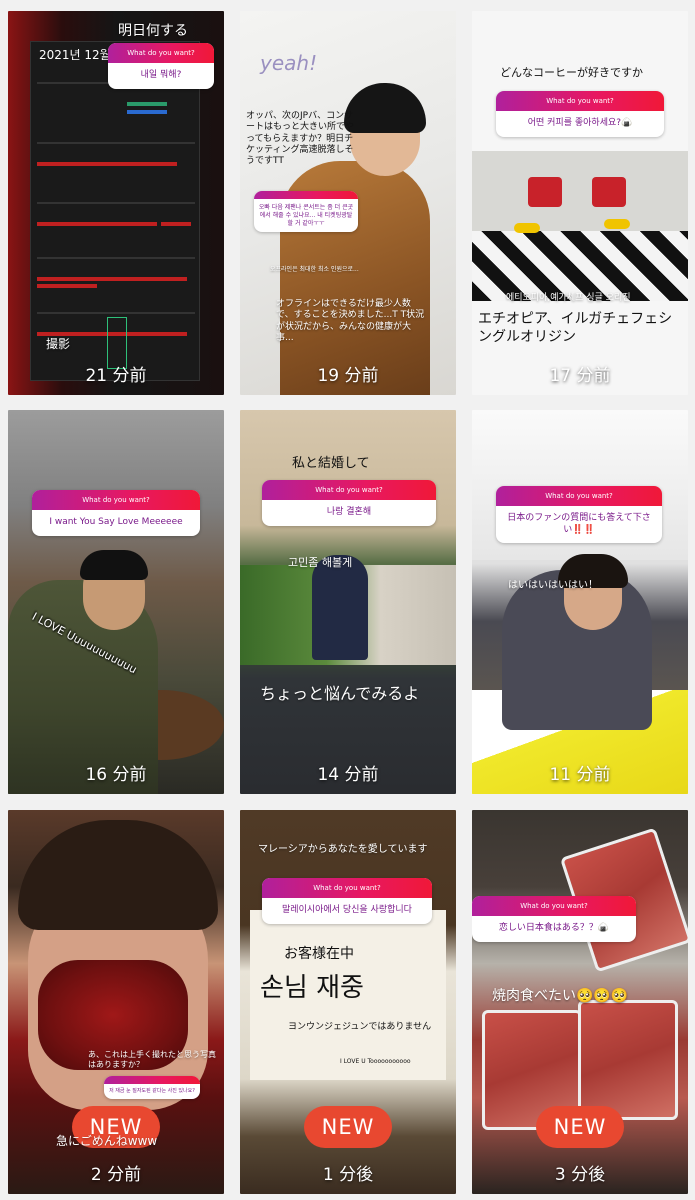  I want to click on checkered-floor, so click(580, 266).